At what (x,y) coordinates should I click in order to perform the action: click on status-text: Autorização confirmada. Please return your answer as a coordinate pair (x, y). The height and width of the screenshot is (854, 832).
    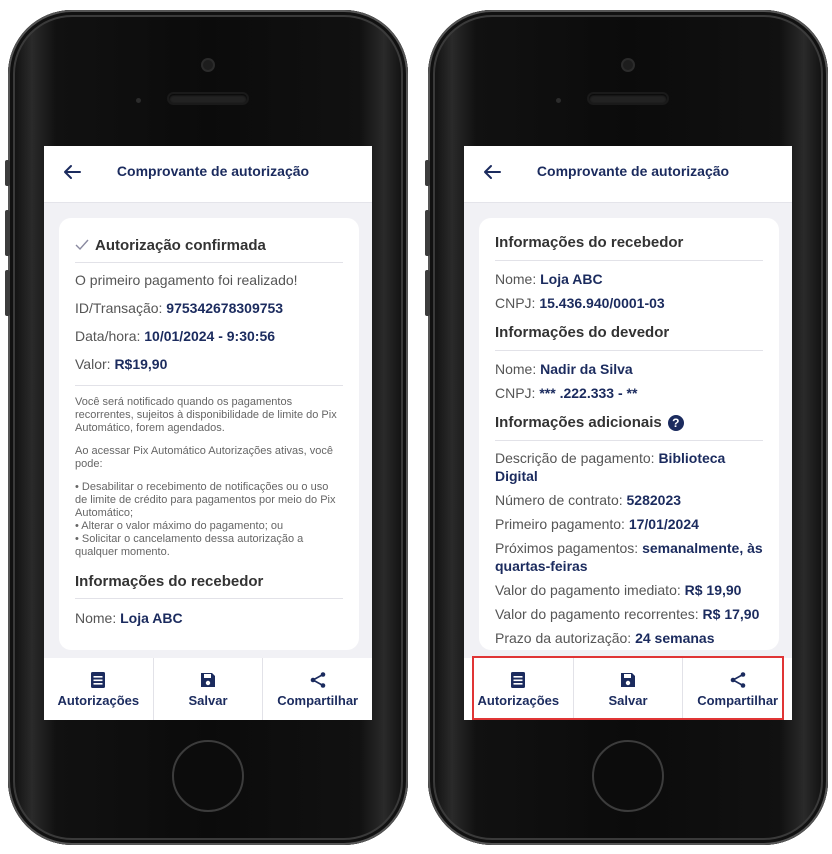
    Looking at the image, I should click on (180, 245).